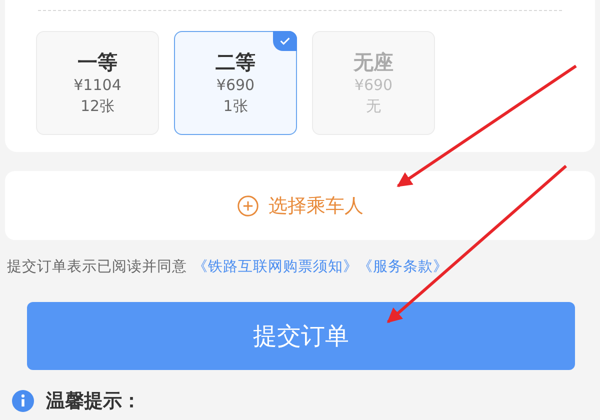 The width and height of the screenshot is (600, 420). What do you see at coordinates (301, 336) in the screenshot?
I see `submit-order-button: 提交订单` at bounding box center [301, 336].